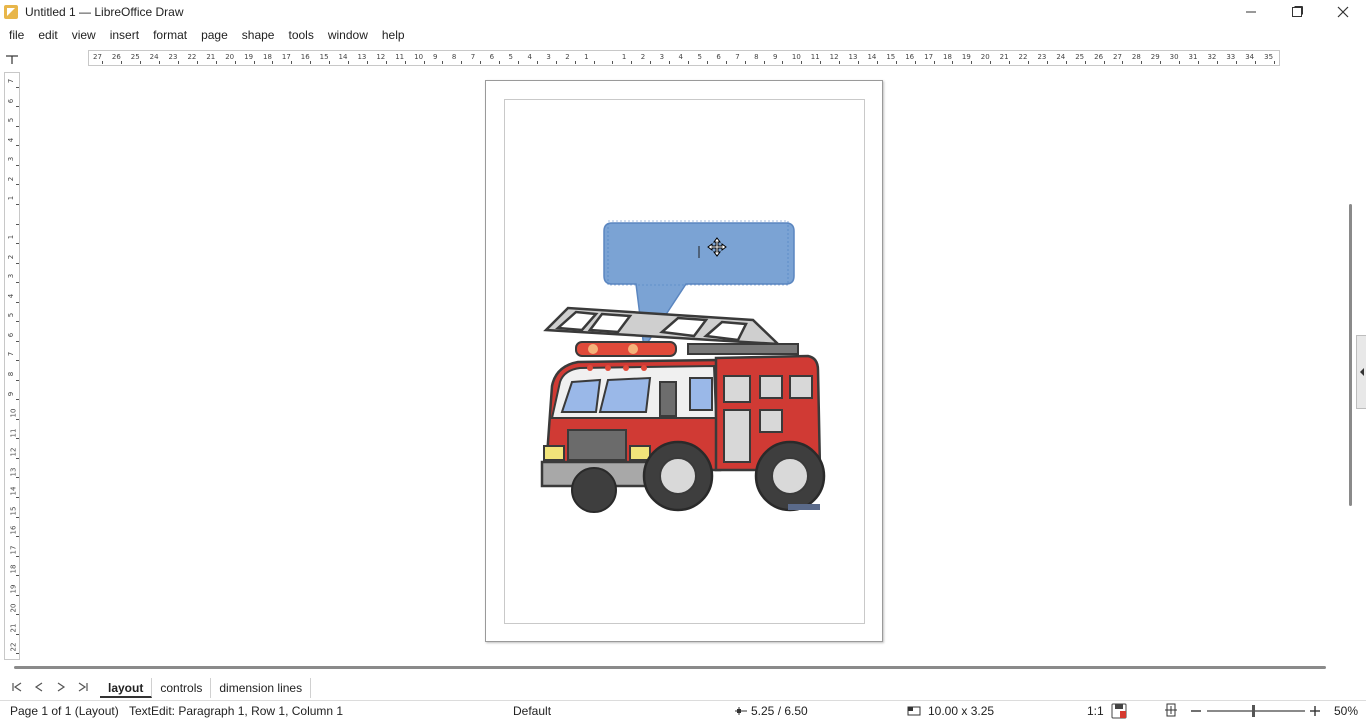 This screenshot has height=720, width=1366. What do you see at coordinates (454, 57) in the screenshot?
I see `ruler-label: 8` at bounding box center [454, 57].